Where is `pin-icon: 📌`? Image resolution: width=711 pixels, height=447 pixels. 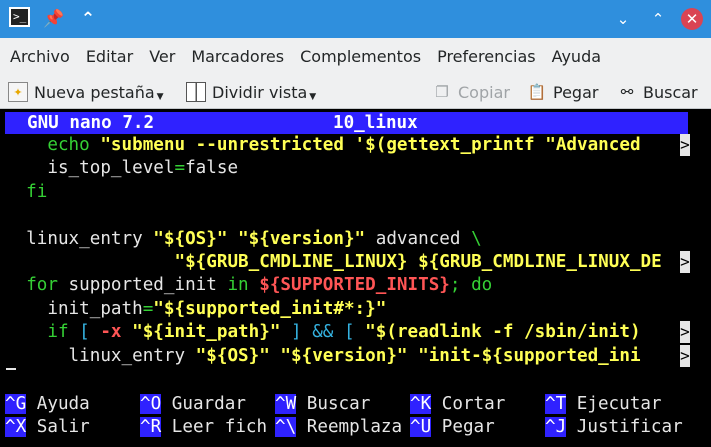 pin-icon: 📌 is located at coordinates (54, 19).